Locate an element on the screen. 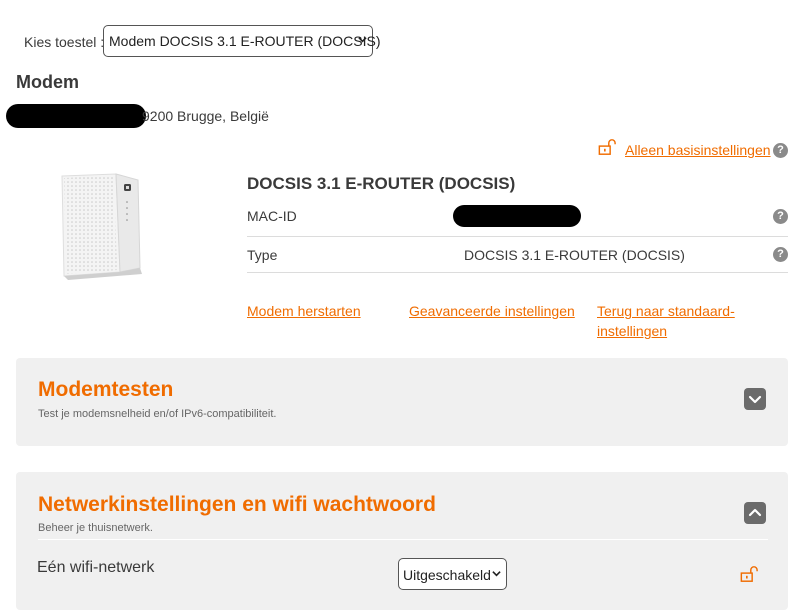  device-select-label: Kies toestel : is located at coordinates (64, 42).